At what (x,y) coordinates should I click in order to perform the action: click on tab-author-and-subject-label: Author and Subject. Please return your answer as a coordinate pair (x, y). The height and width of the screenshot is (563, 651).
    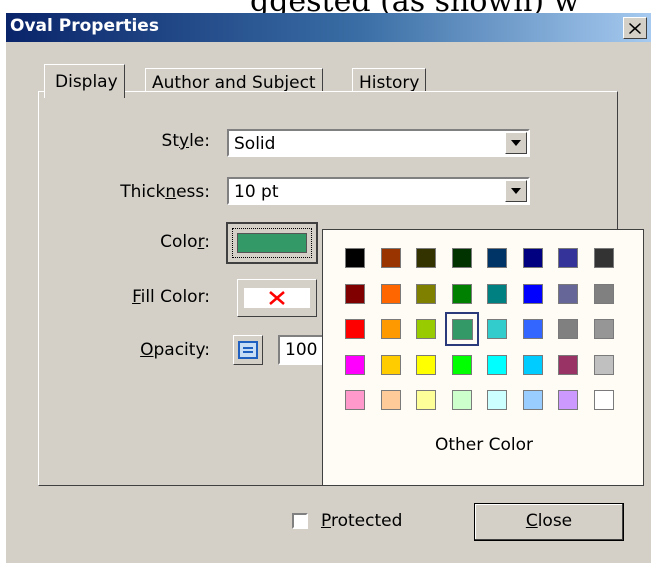
    Looking at the image, I should click on (234, 83).